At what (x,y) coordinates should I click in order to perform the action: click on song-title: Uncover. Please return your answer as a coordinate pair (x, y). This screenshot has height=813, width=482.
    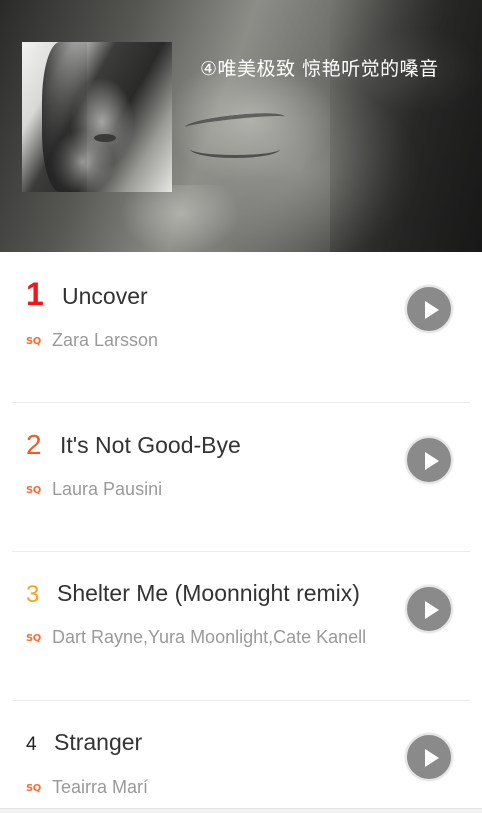
    Looking at the image, I should click on (105, 296).